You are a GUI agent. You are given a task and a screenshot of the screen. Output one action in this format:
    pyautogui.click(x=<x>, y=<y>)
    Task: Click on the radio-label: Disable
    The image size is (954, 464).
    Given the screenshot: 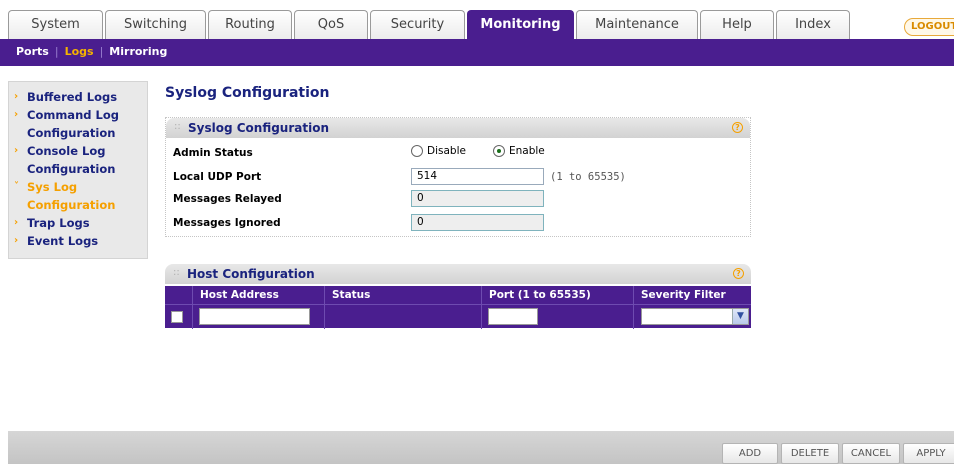 What is the action you would take?
    pyautogui.click(x=446, y=151)
    